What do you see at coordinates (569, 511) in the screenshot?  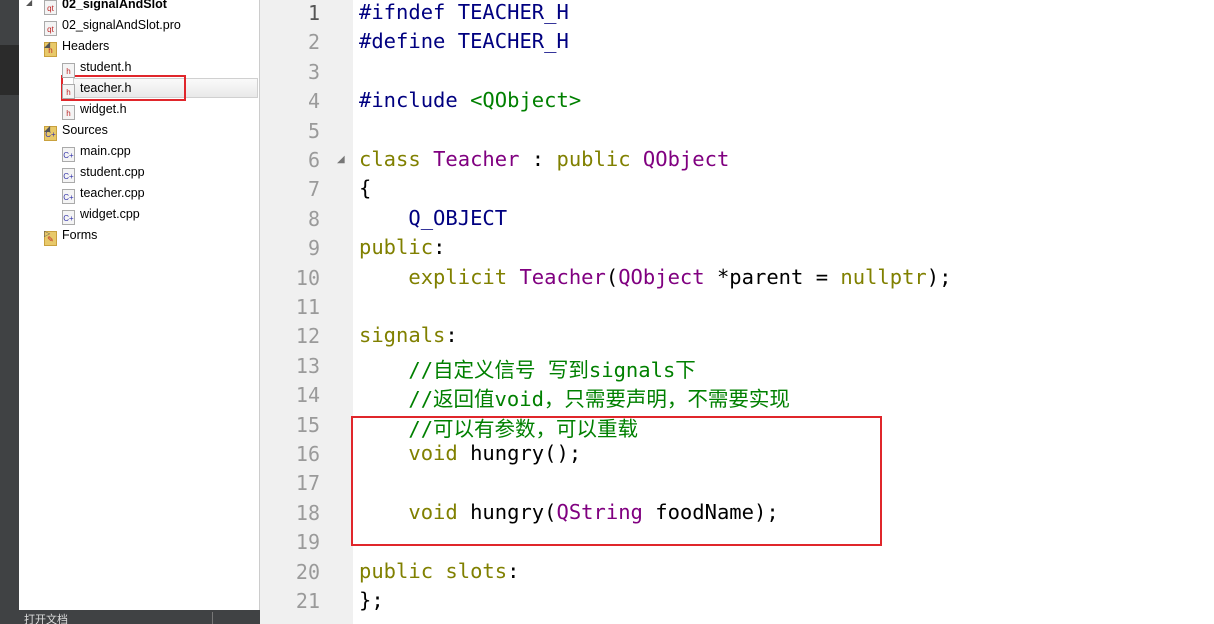 I see `code-line: void hungry(QString foodName);` at bounding box center [569, 511].